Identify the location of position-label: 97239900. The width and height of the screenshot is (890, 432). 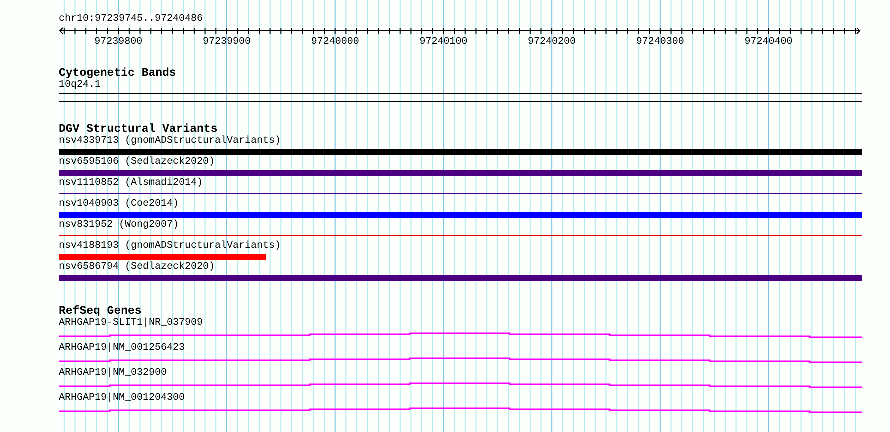
(226, 42).